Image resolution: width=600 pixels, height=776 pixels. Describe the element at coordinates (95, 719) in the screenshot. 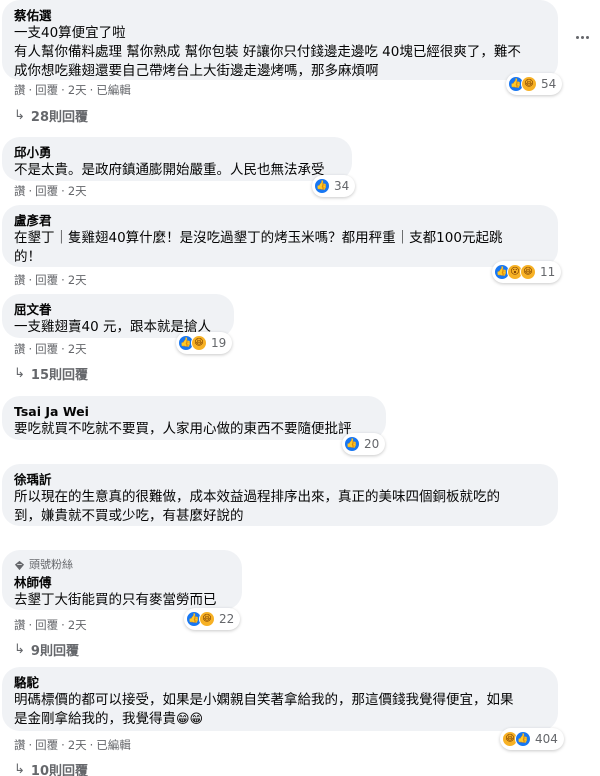

I see `comment-text-segment: 是金剛拿給我的，我覺得貴` at that location.